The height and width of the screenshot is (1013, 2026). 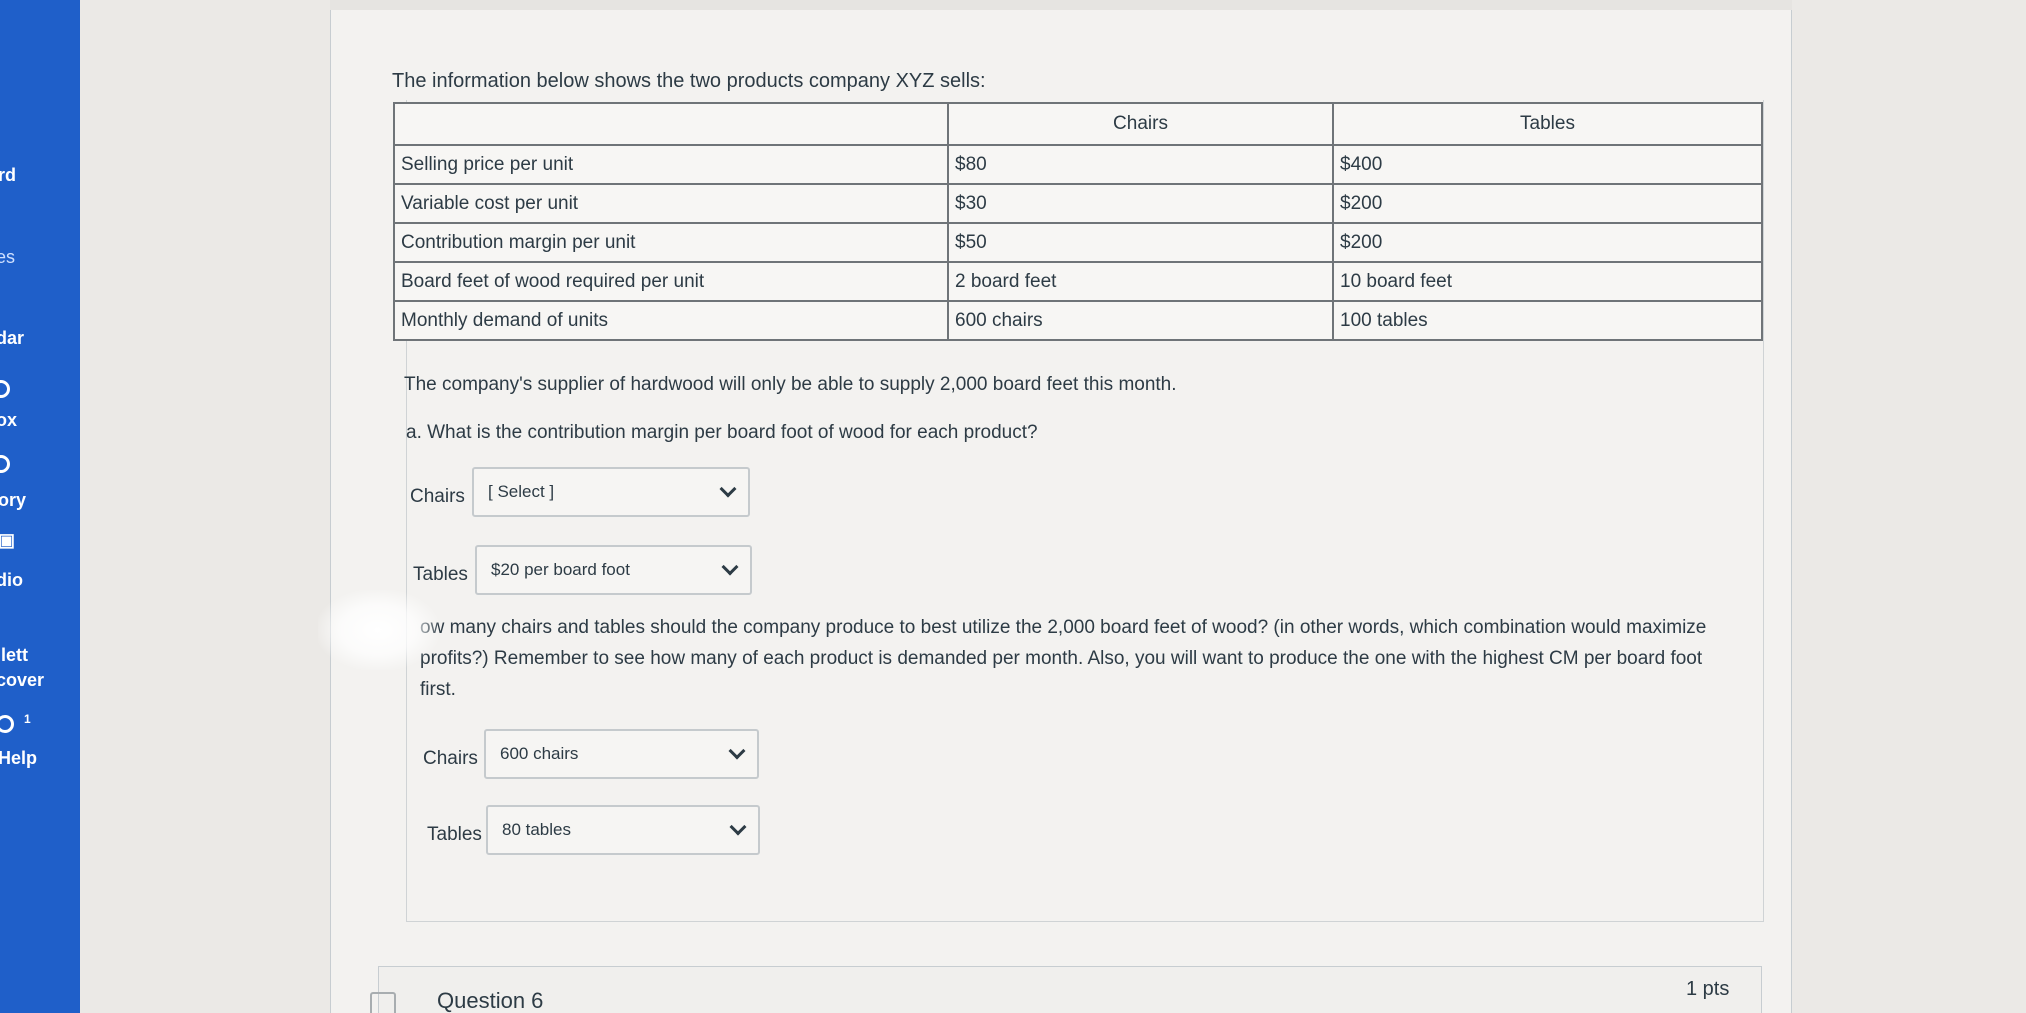 What do you see at coordinates (40, 257) in the screenshot?
I see `nav-item-courses: es` at bounding box center [40, 257].